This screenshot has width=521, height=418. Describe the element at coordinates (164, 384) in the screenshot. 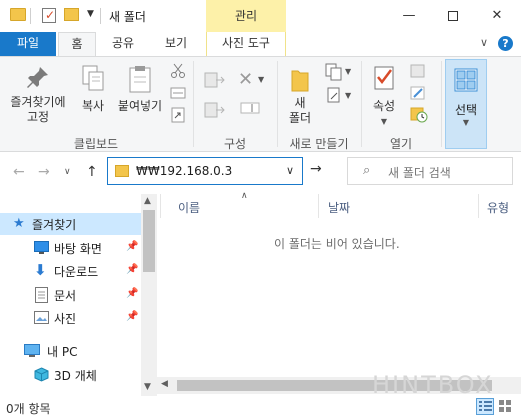

I see `scroll-left-icon: ◀` at that location.